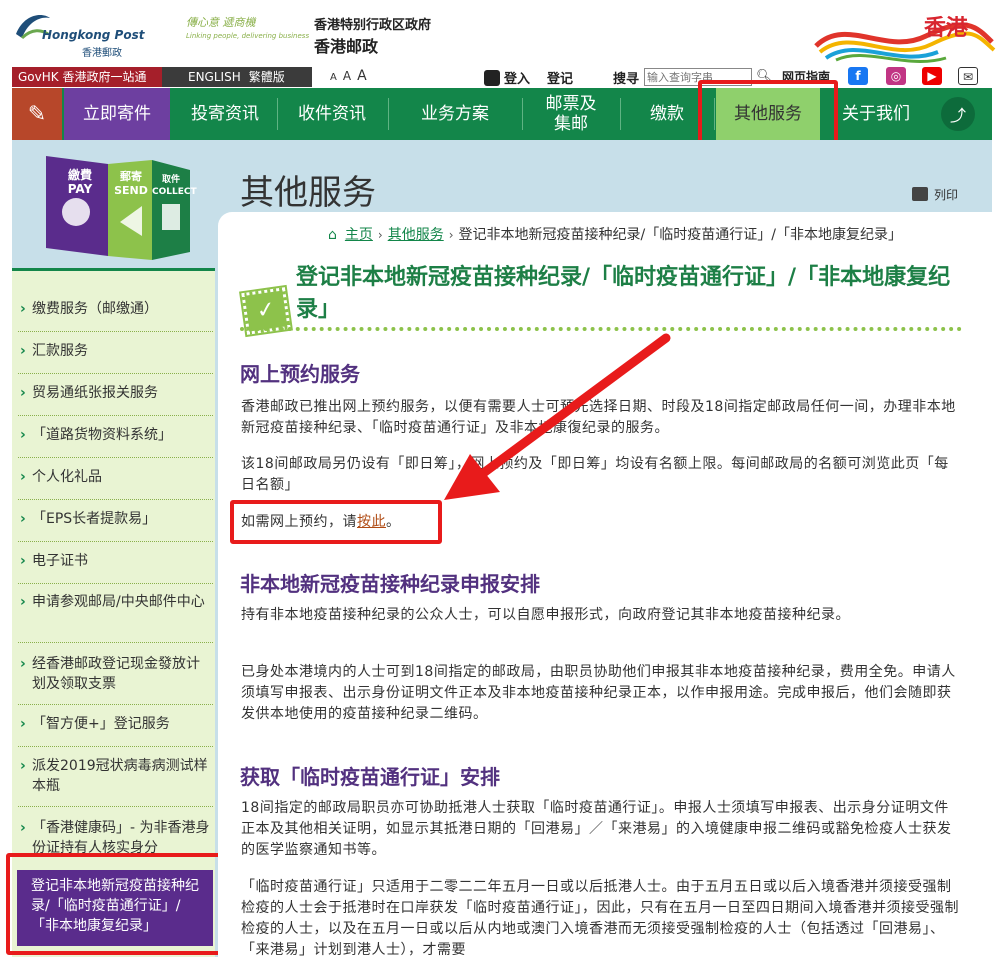  Describe the element at coordinates (115, 441) in the screenshot. I see `sidebar-item-road-cargo: 「道路货物资料系统」` at that location.